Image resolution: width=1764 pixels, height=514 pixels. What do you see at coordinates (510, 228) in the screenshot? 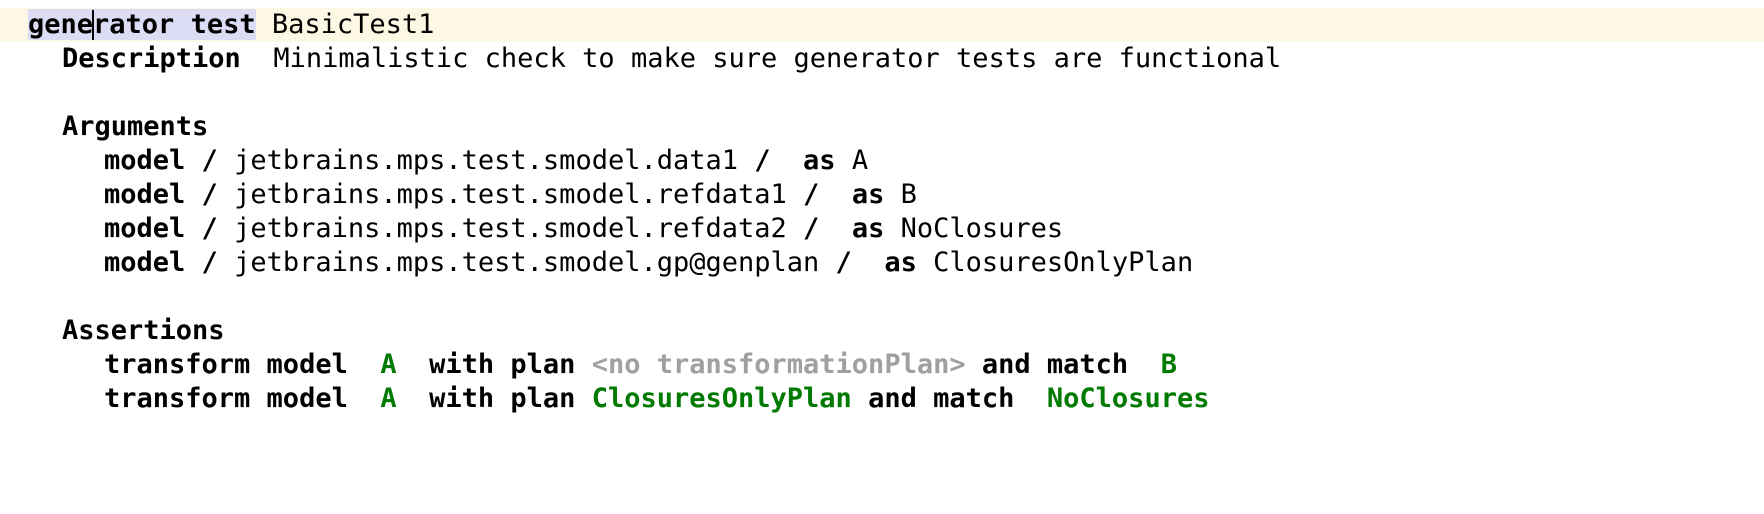
I see `argument-model-ref: jetbrains.mps.test.smodel.refdata2` at bounding box center [510, 228].